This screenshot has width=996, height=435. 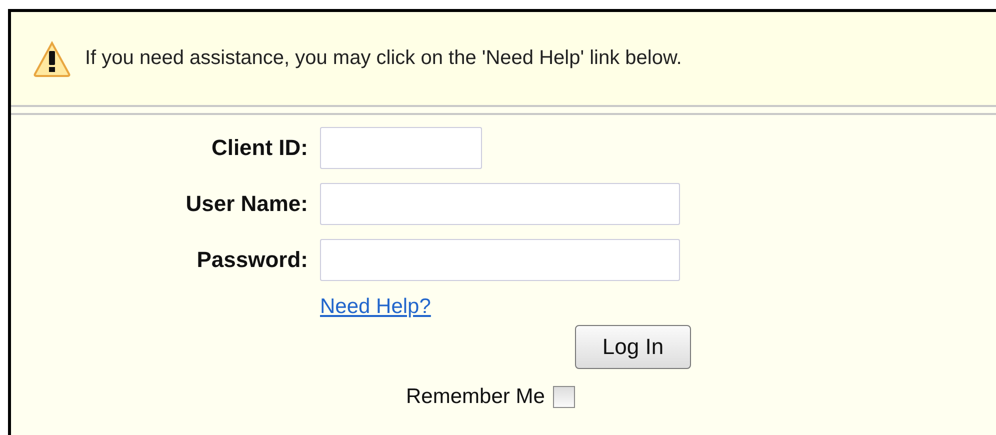 I want to click on remember-me-checkbox, so click(x=563, y=397).